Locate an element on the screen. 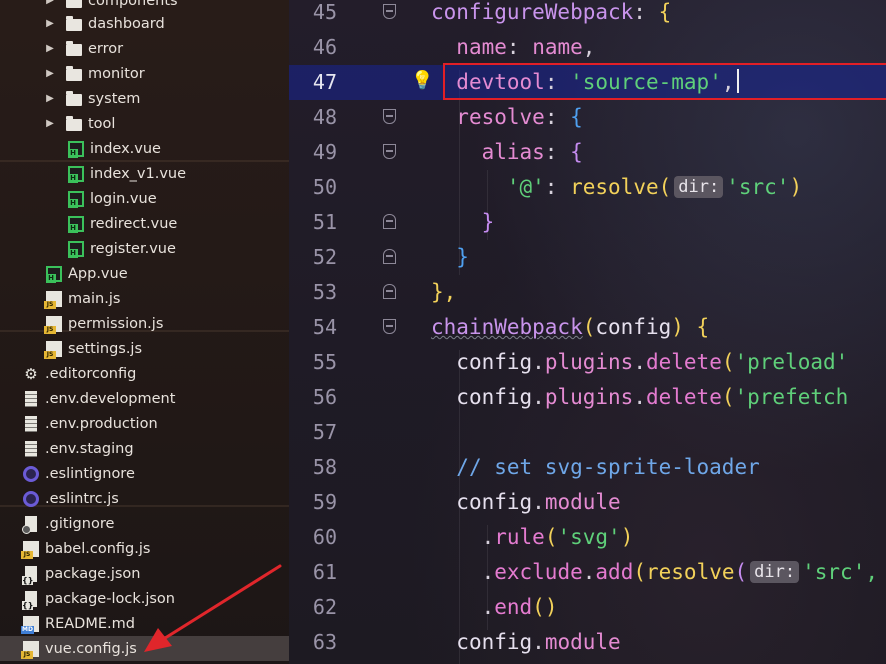 This screenshot has width=886, height=664. code-text: } is located at coordinates (450, 257).